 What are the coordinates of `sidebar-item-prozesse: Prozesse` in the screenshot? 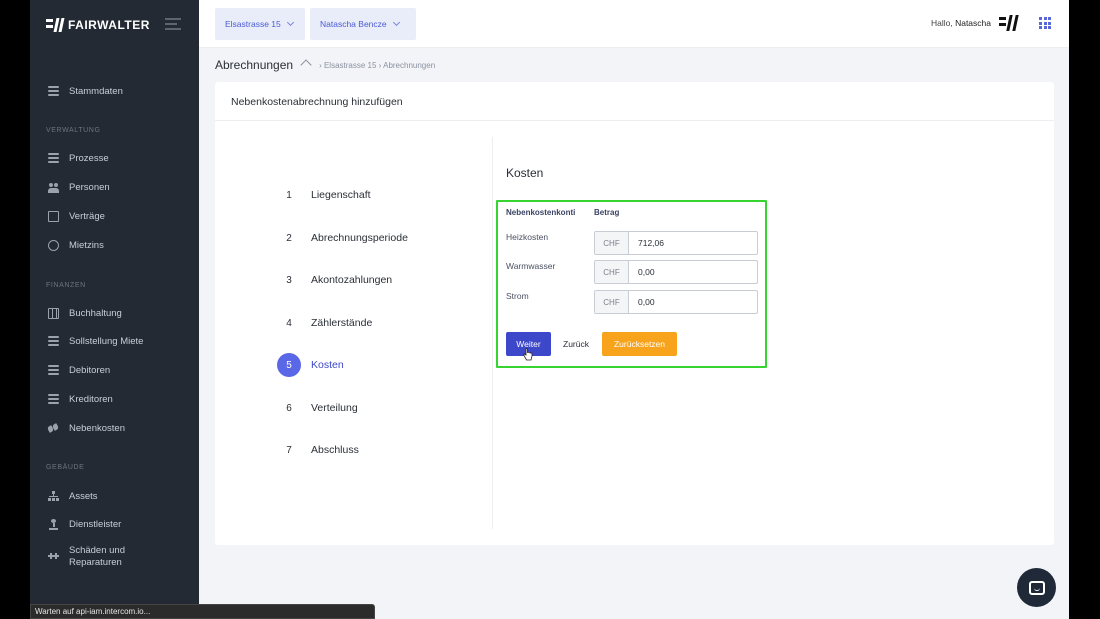 It's located at (78, 158).